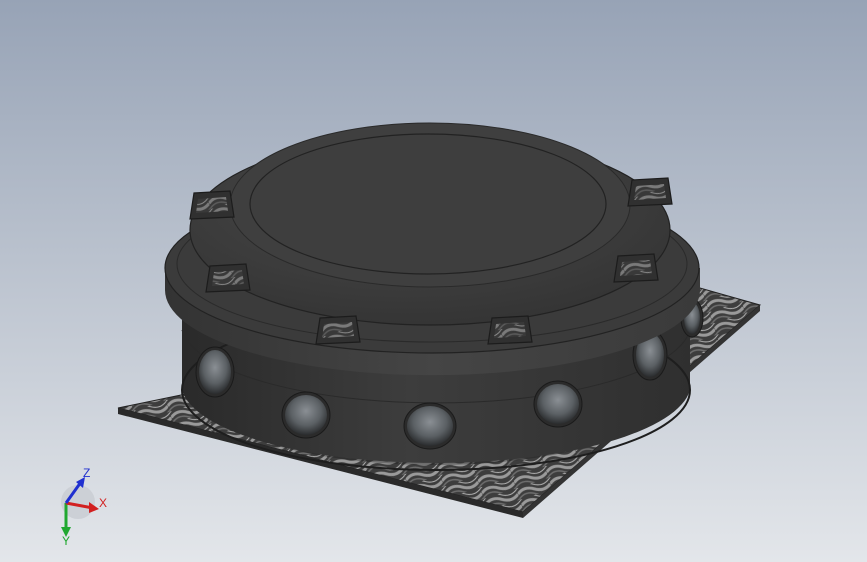  I want to click on x-axis-label: X, so click(103, 503).